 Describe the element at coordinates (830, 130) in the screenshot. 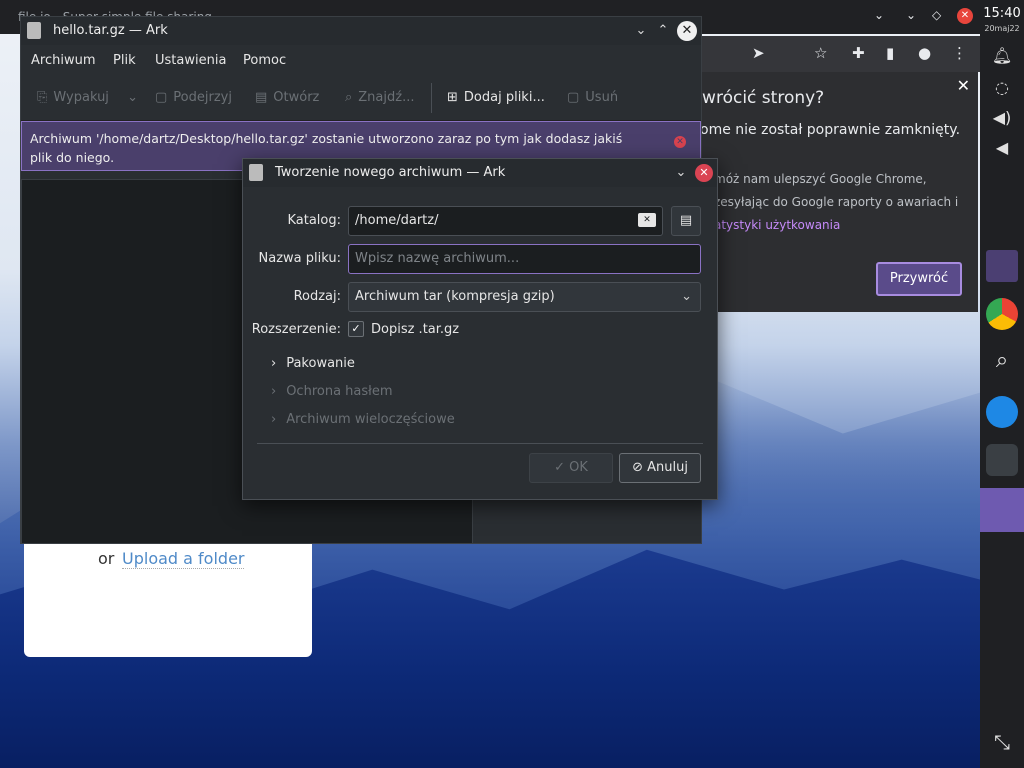

I see `restore-message: ome nie został poprawnie zamknięty.` at that location.